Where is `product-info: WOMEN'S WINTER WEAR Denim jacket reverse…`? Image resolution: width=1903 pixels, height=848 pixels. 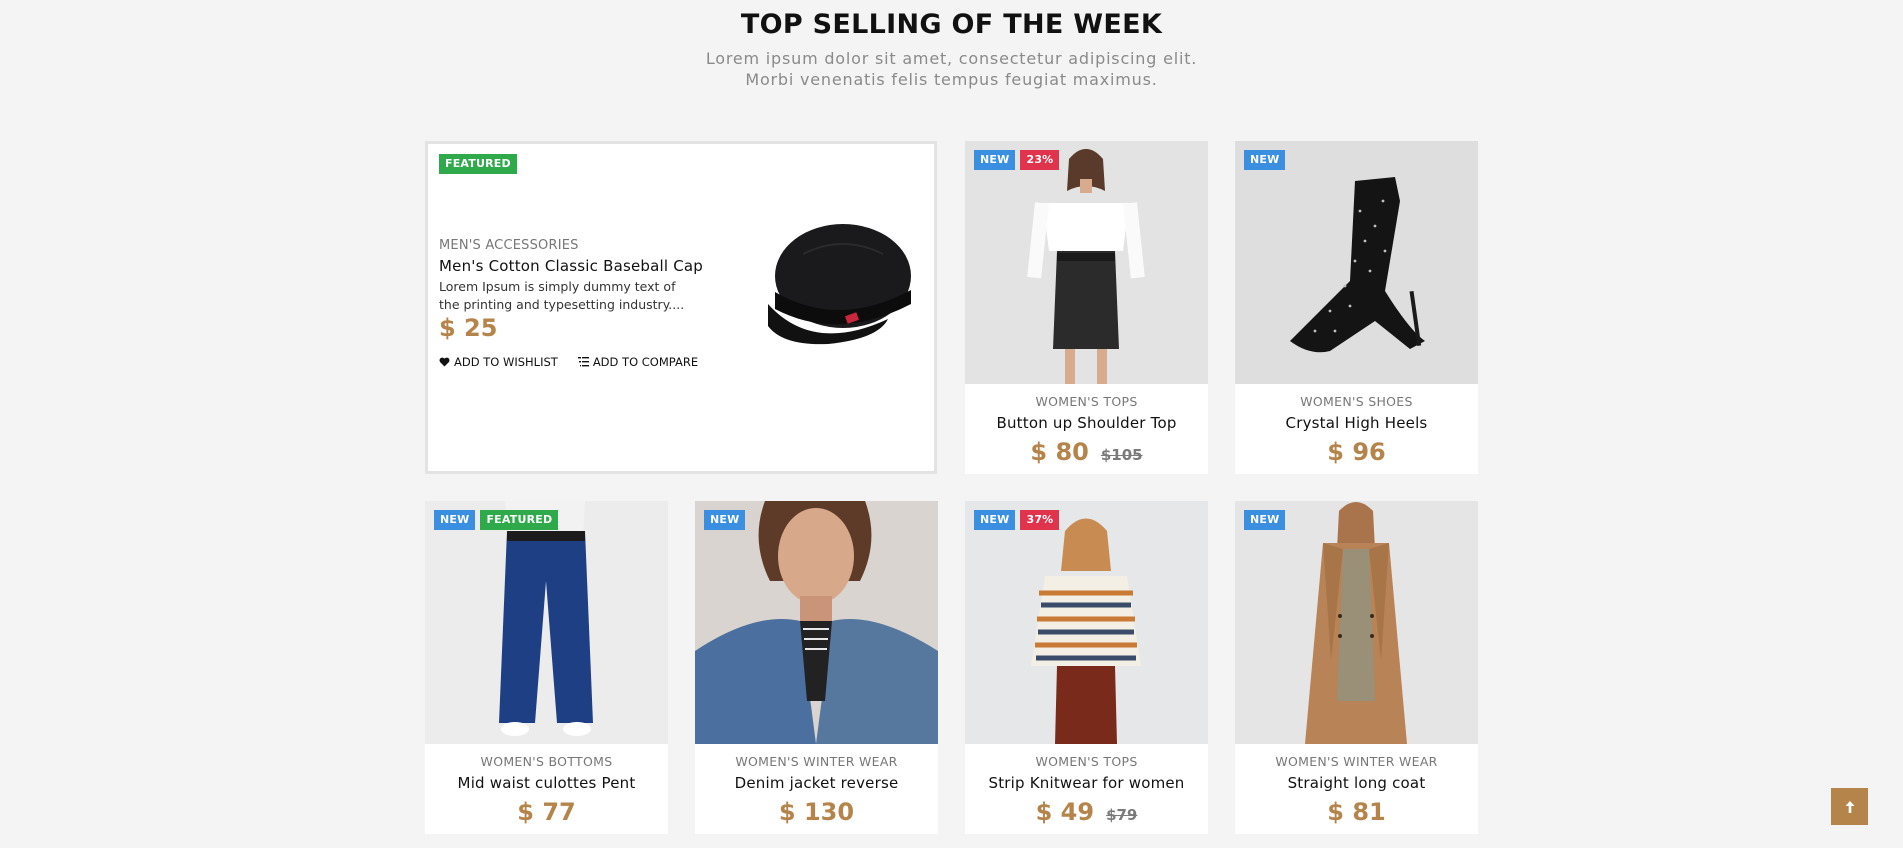
product-info: WOMEN'S WINTER WEAR Denim jacket reverse… is located at coordinates (816, 789).